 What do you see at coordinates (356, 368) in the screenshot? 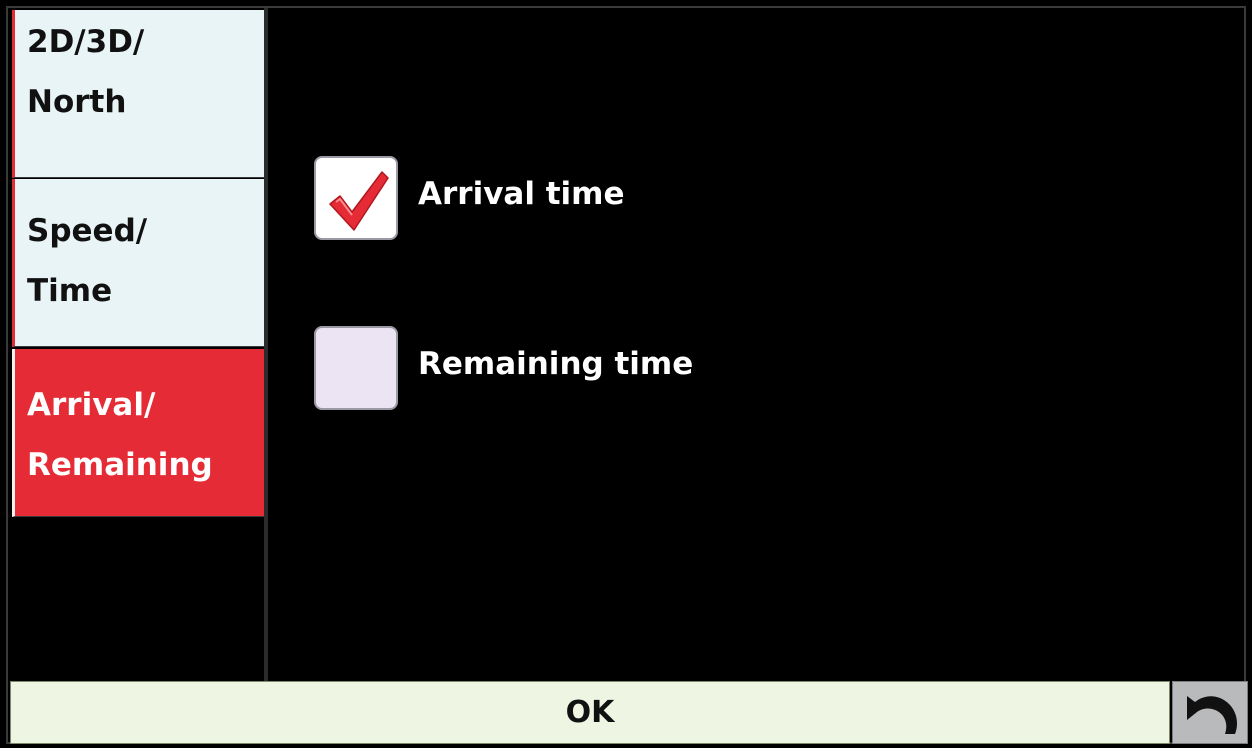
I see `remaining-time-checkbox` at bounding box center [356, 368].